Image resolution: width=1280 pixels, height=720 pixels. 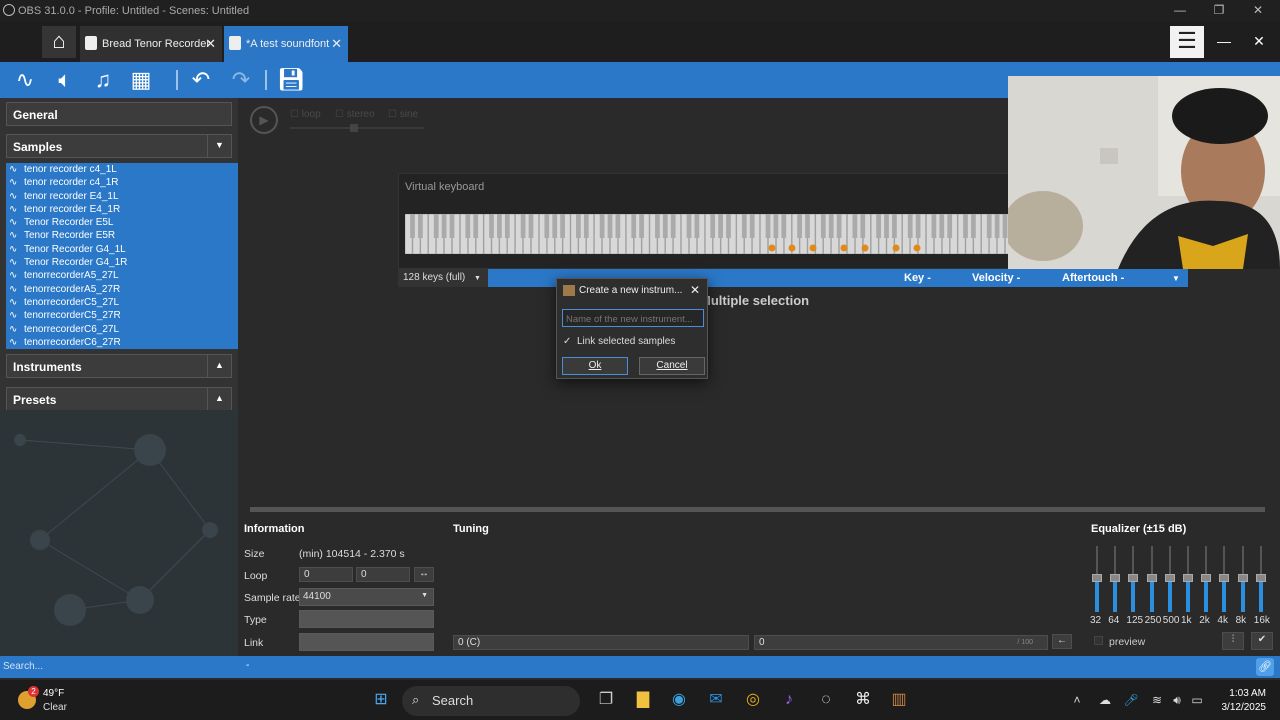 I want to click on obs-studio-icon: ◌, so click(x=826, y=700).